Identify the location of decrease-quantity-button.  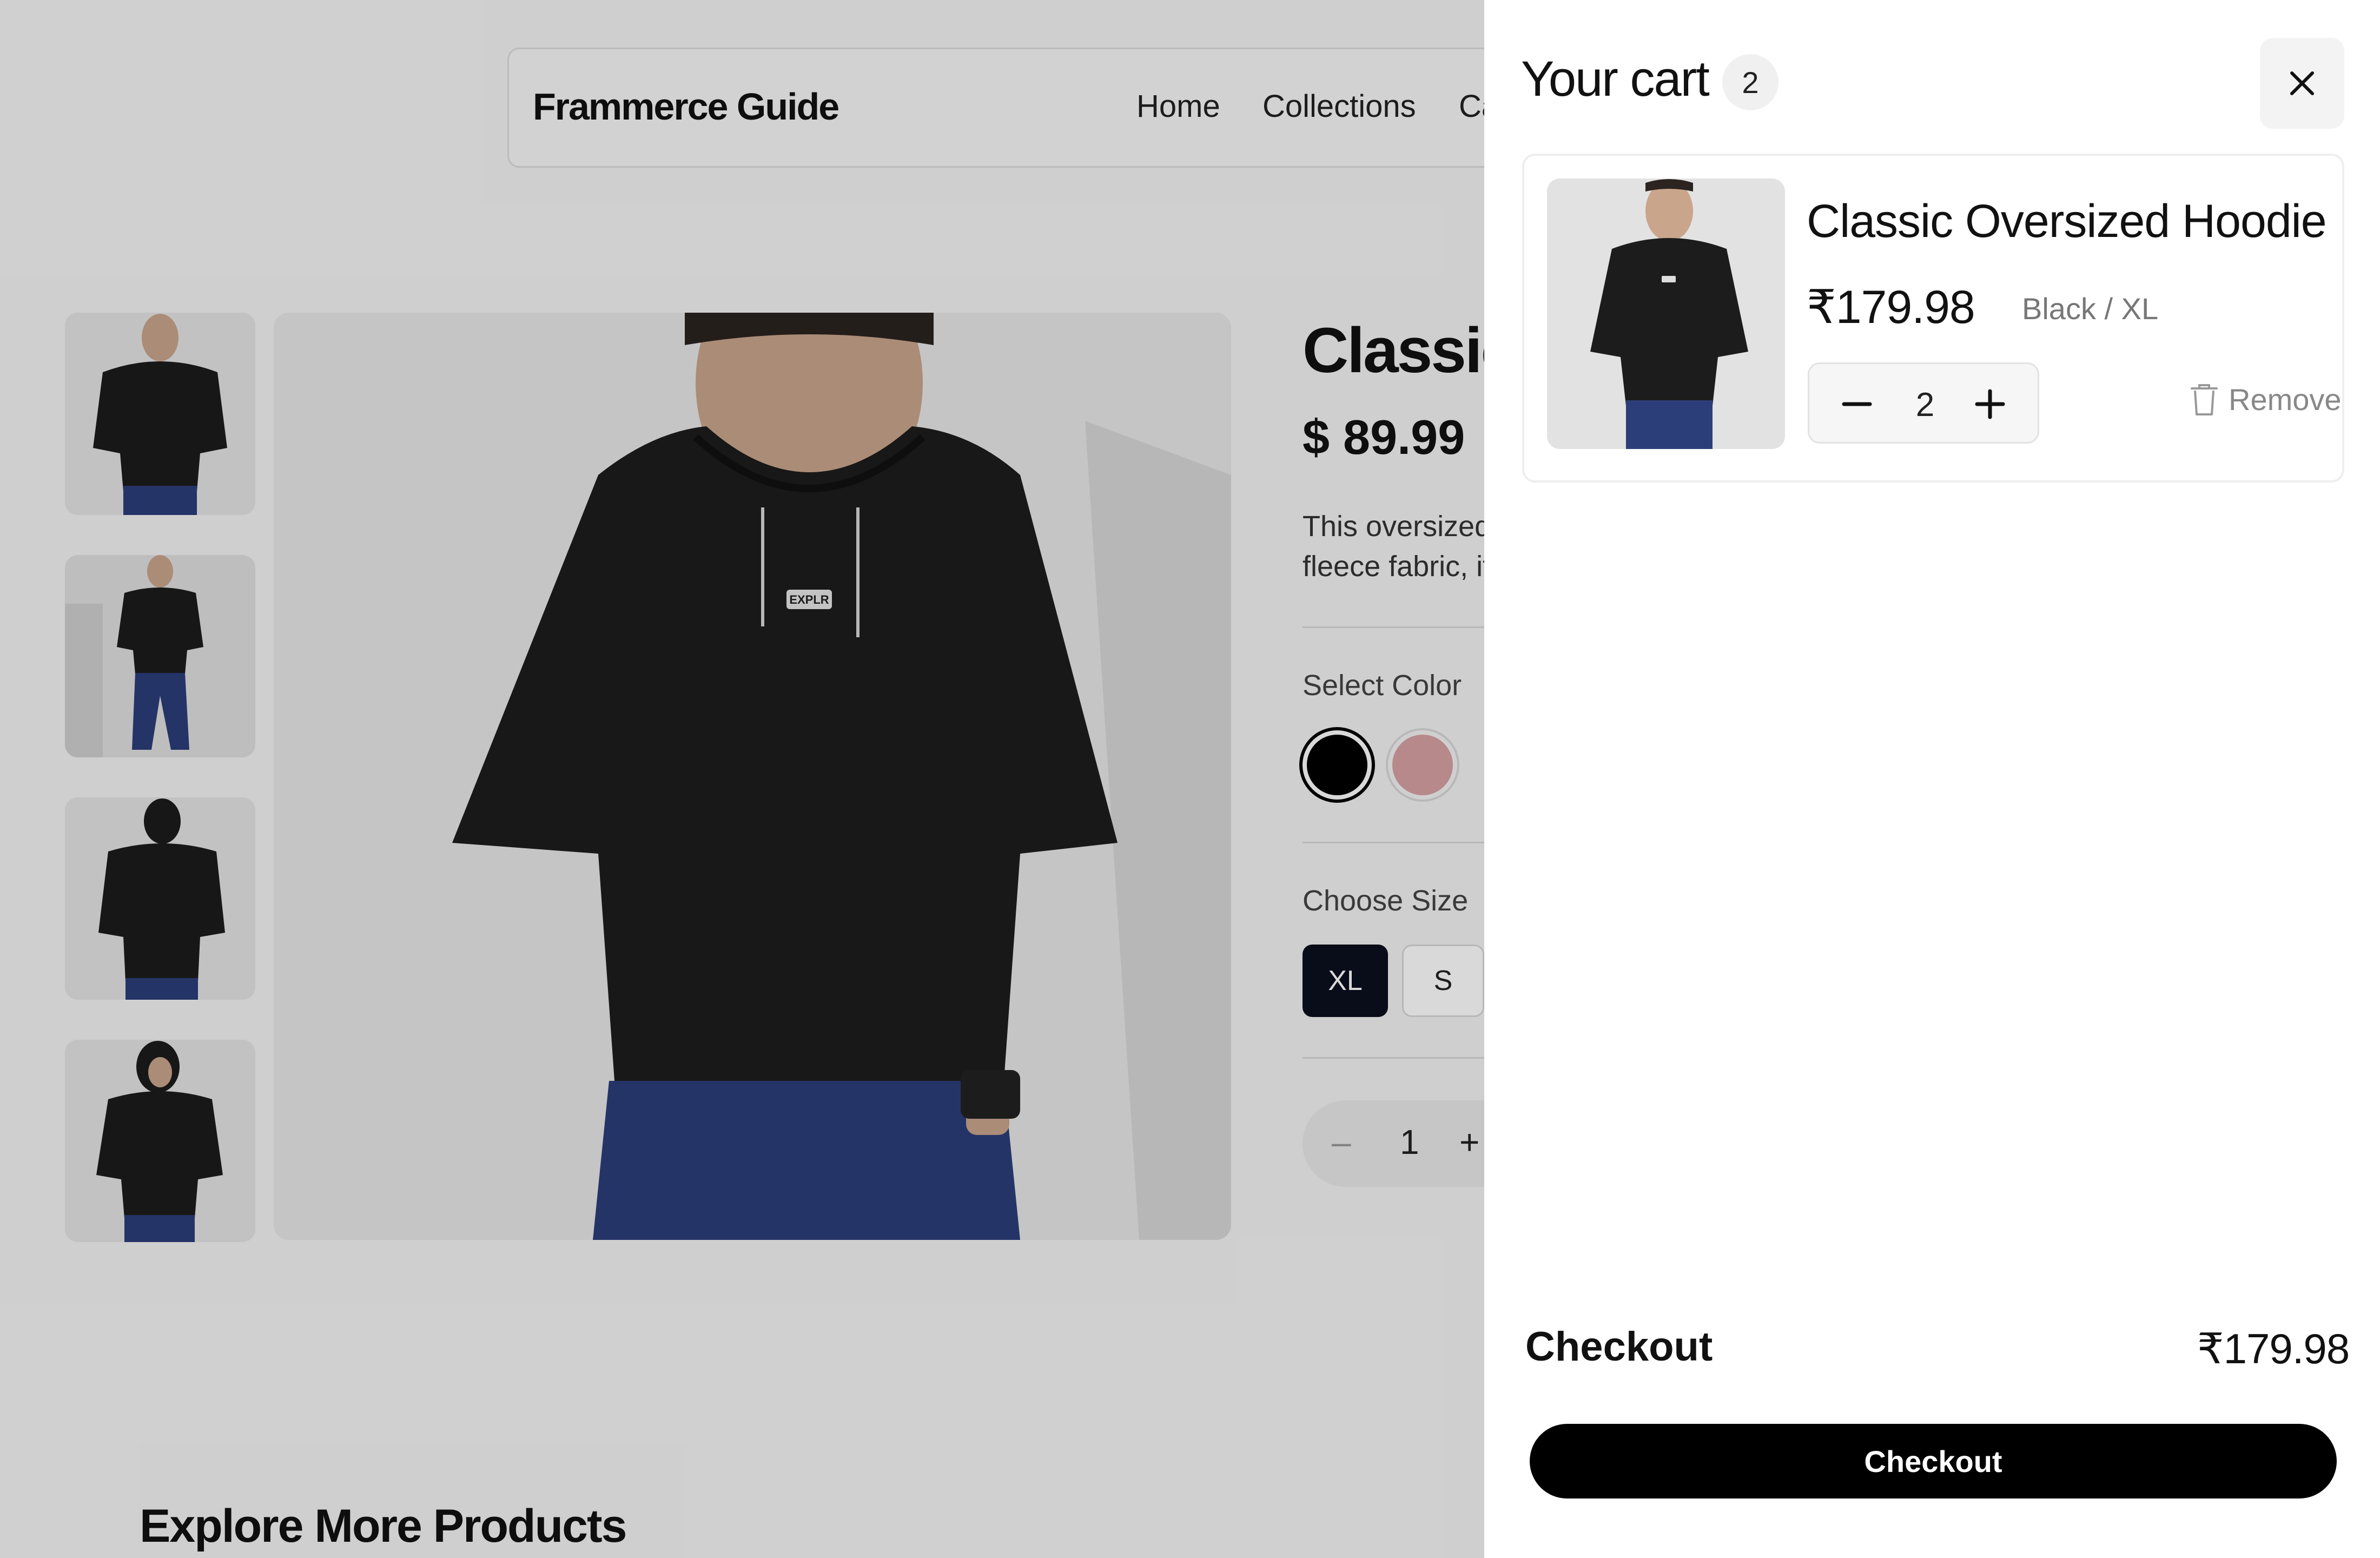
(1857, 404).